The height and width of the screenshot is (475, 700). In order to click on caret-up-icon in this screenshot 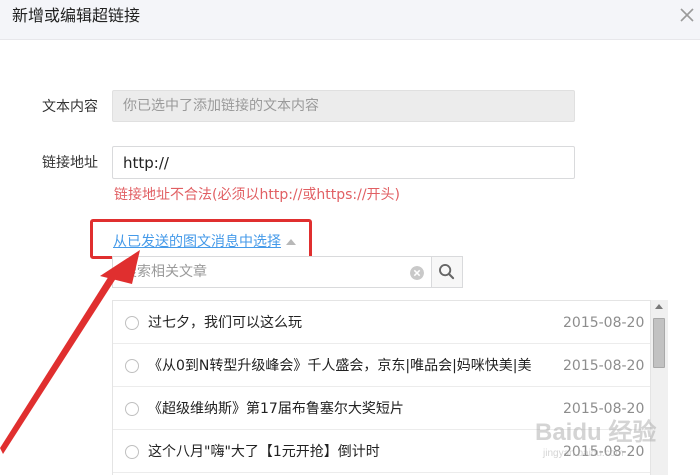, I will do `click(291, 242)`.